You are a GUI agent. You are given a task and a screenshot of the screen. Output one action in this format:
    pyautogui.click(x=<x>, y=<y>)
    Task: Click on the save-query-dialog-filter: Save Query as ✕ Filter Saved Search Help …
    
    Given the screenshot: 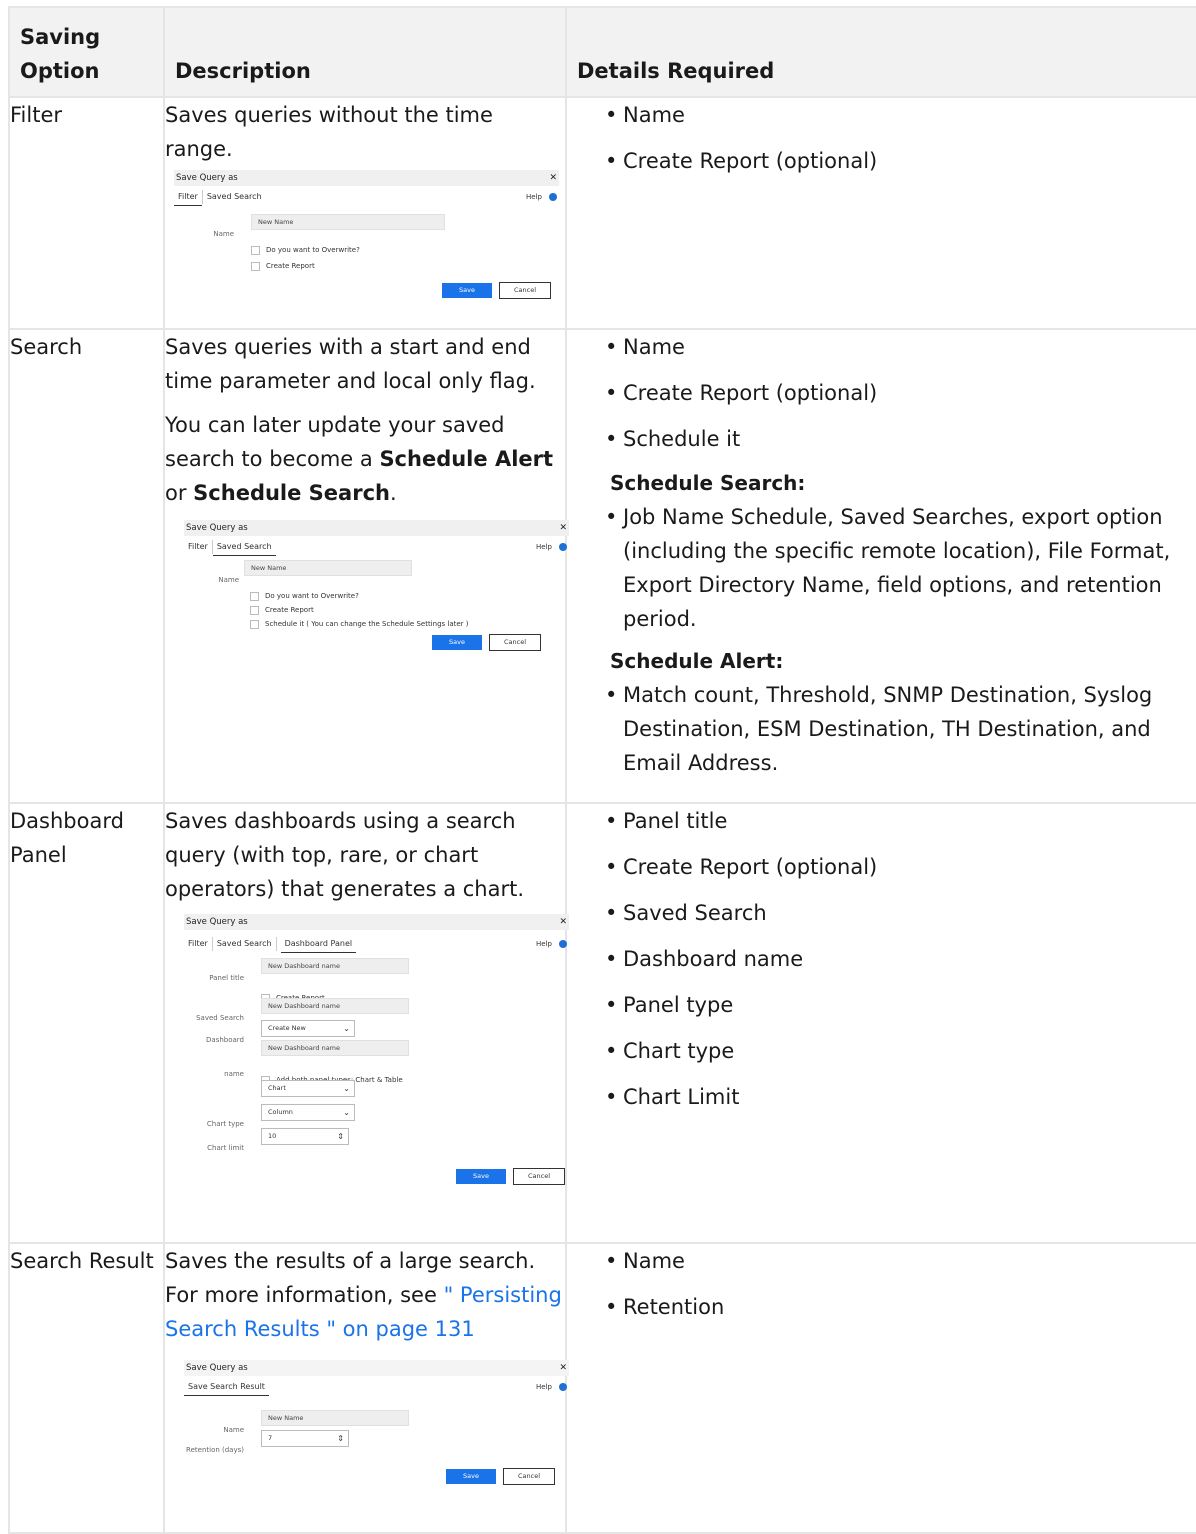 What is the action you would take?
    pyautogui.click(x=366, y=234)
    